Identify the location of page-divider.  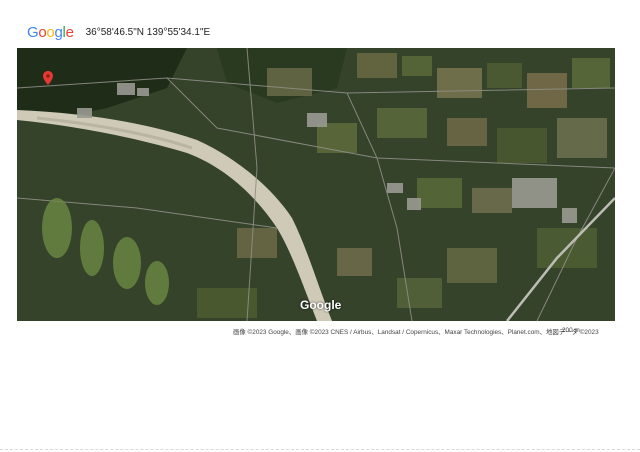
(320, 449).